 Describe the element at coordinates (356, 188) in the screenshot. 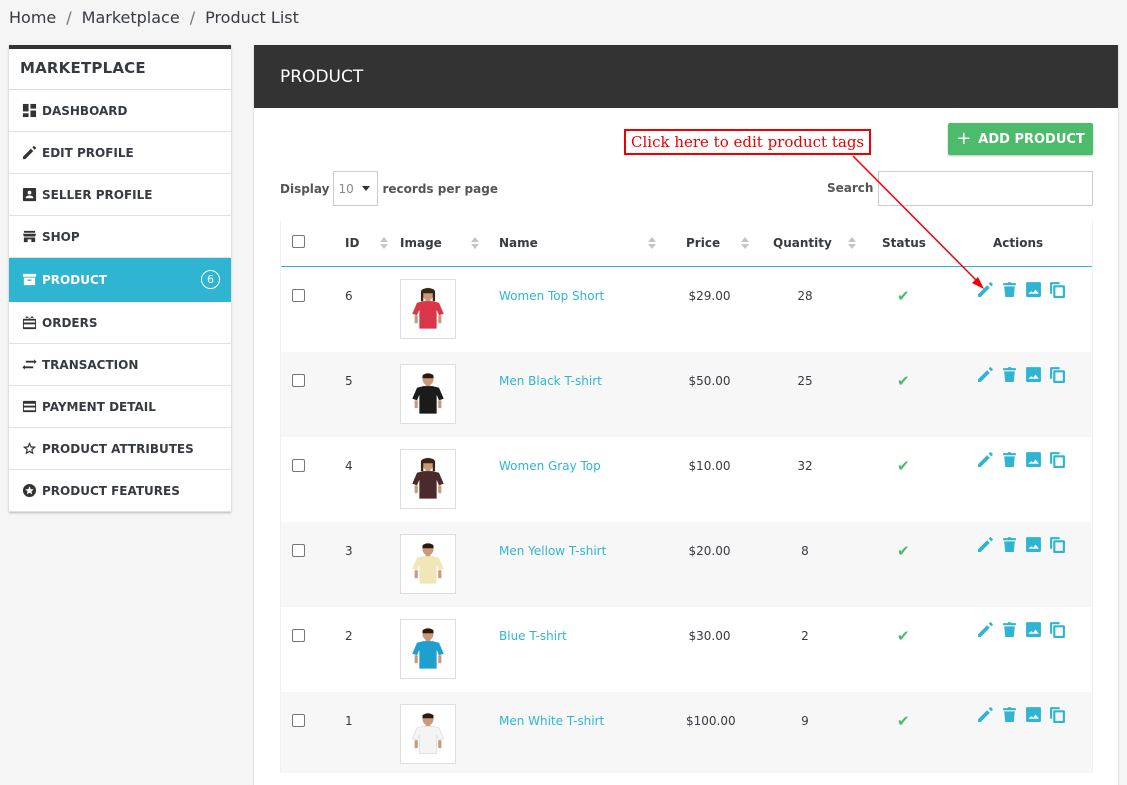

I see `records-per-page-select: 10` at that location.